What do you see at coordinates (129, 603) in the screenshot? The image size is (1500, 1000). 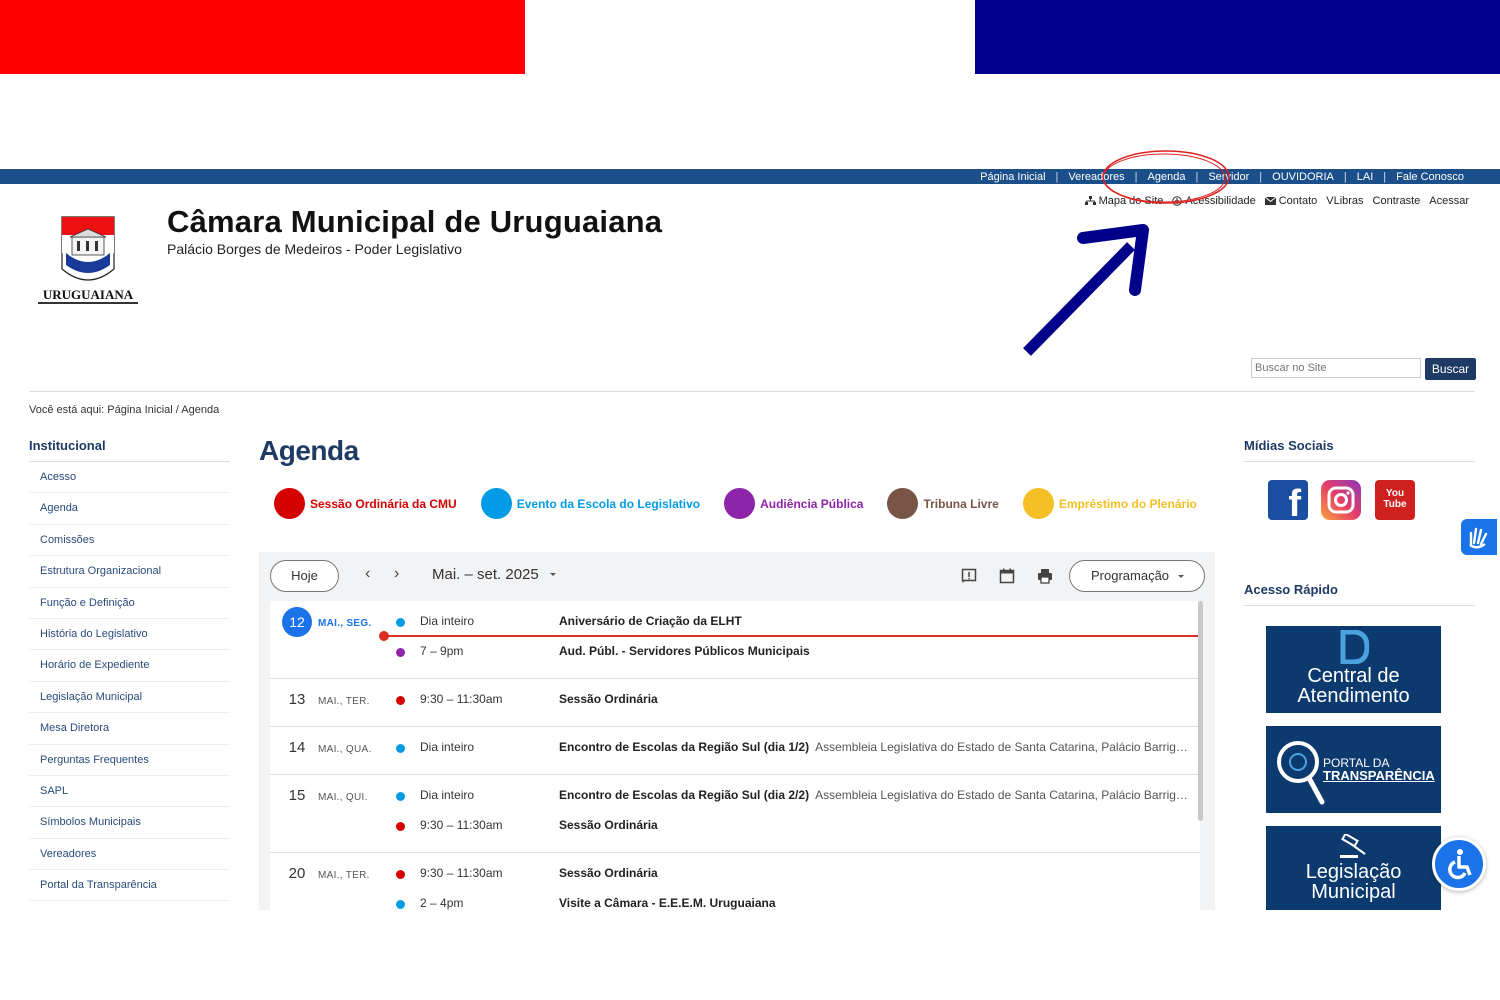 I see `sidebar-item: Função e Definição` at bounding box center [129, 603].